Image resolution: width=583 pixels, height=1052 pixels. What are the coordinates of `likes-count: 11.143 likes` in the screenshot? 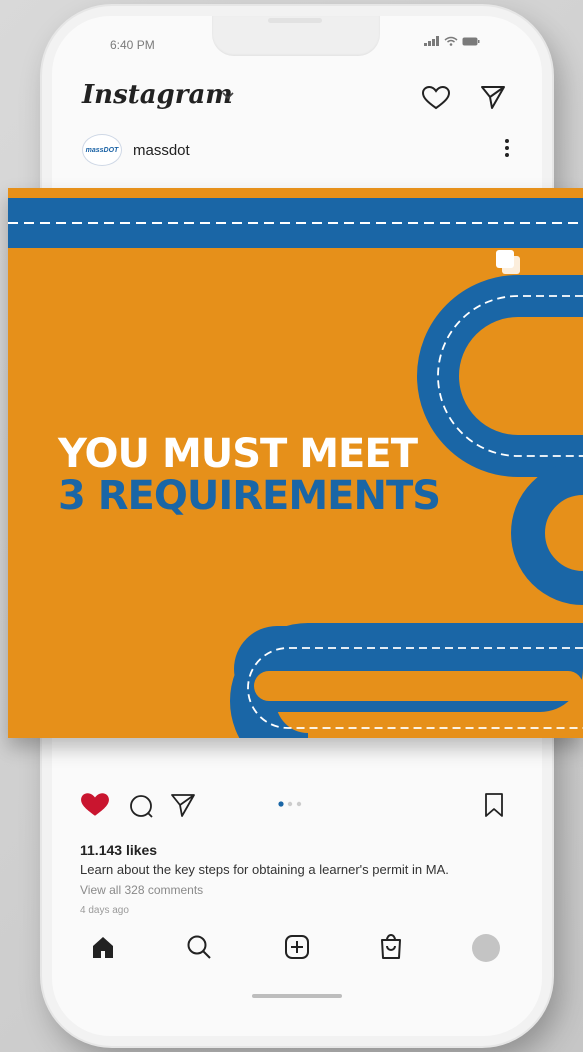 It's located at (118, 850).